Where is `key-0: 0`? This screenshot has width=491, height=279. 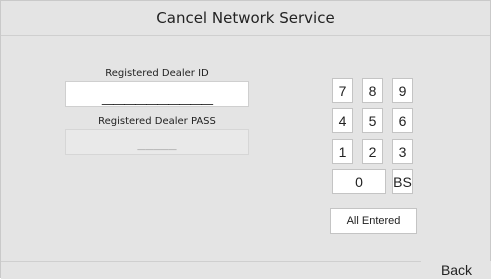 key-0: 0 is located at coordinates (359, 181).